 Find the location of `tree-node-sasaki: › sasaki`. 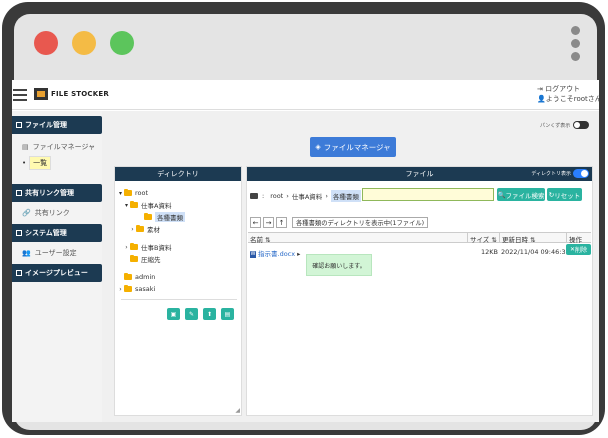

tree-node-sasaki: › sasaki is located at coordinates (179, 289).